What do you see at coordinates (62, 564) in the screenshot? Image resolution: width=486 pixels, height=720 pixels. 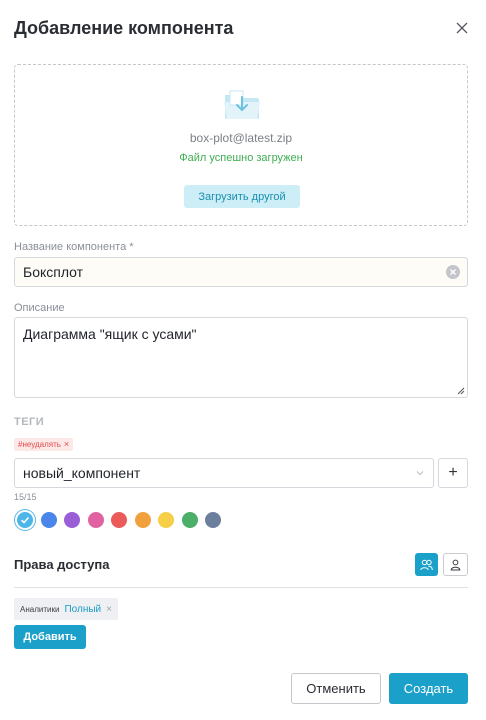 I see `access-title: Права доступа` at bounding box center [62, 564].